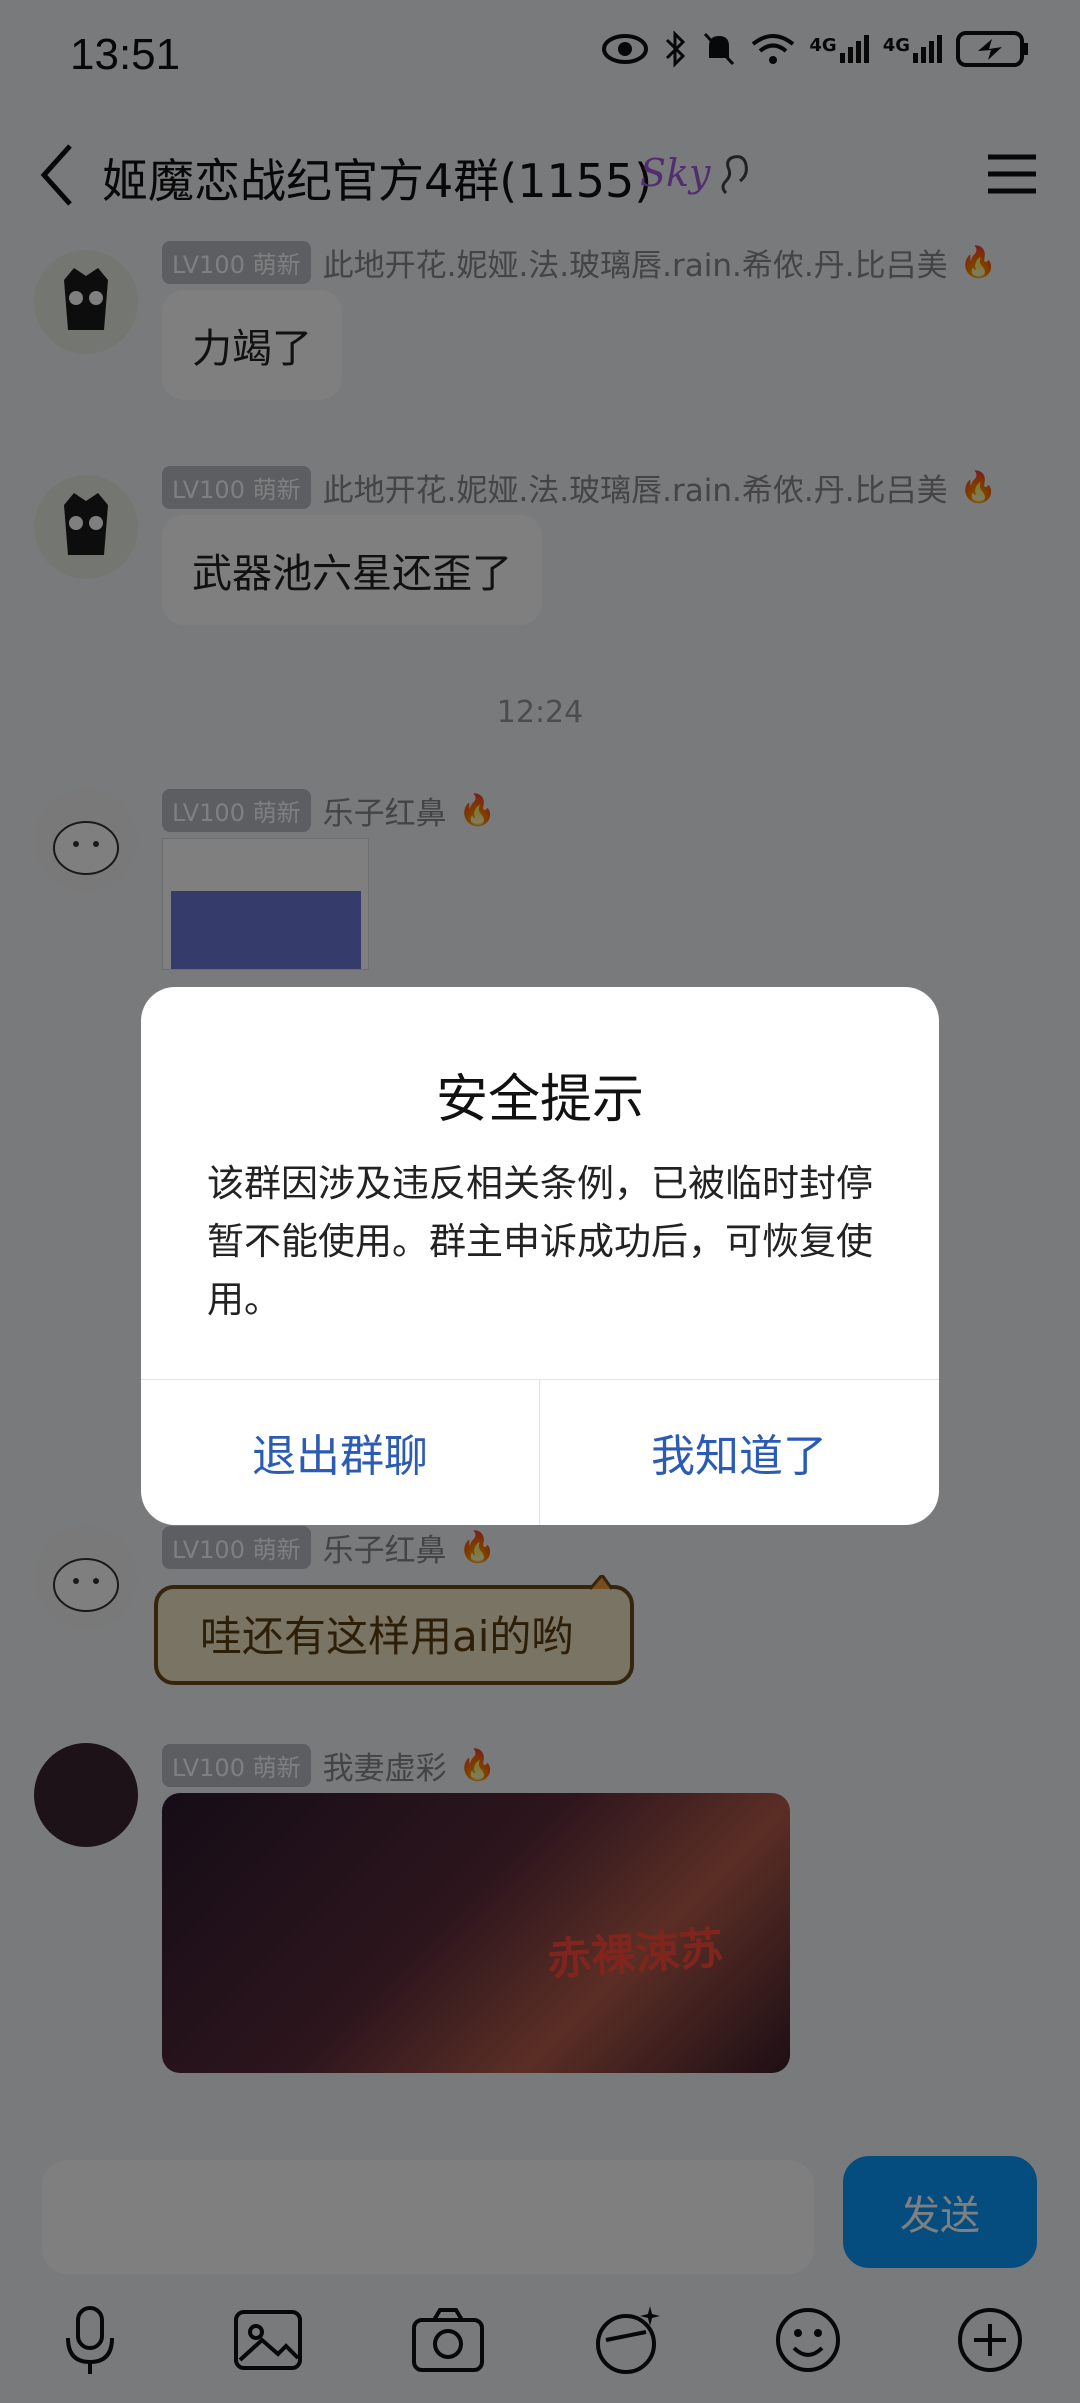  What do you see at coordinates (540, 1241) in the screenshot?
I see `dialog-body: 该群因涉及违反相关条例，已被临时封停暂不能使用。群主申诉成功后，可恢复使用。` at bounding box center [540, 1241].